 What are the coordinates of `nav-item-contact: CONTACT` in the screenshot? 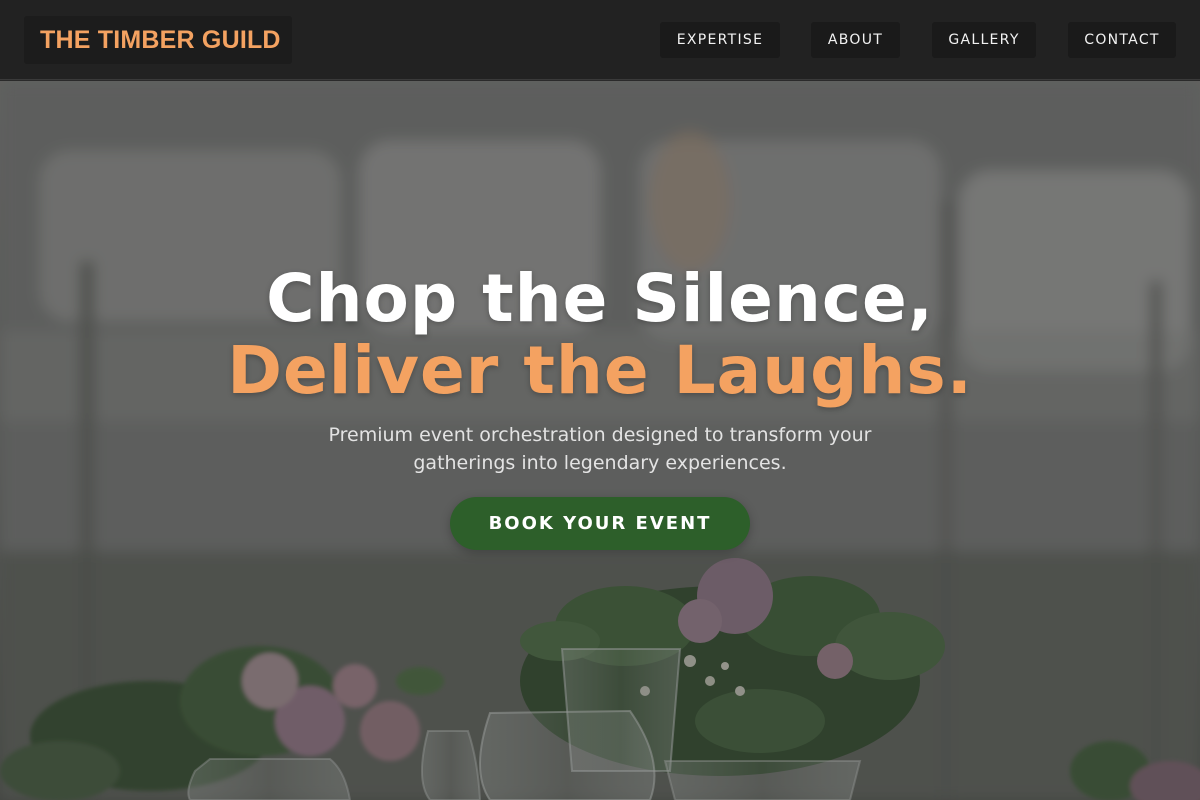 It's located at (1122, 40).